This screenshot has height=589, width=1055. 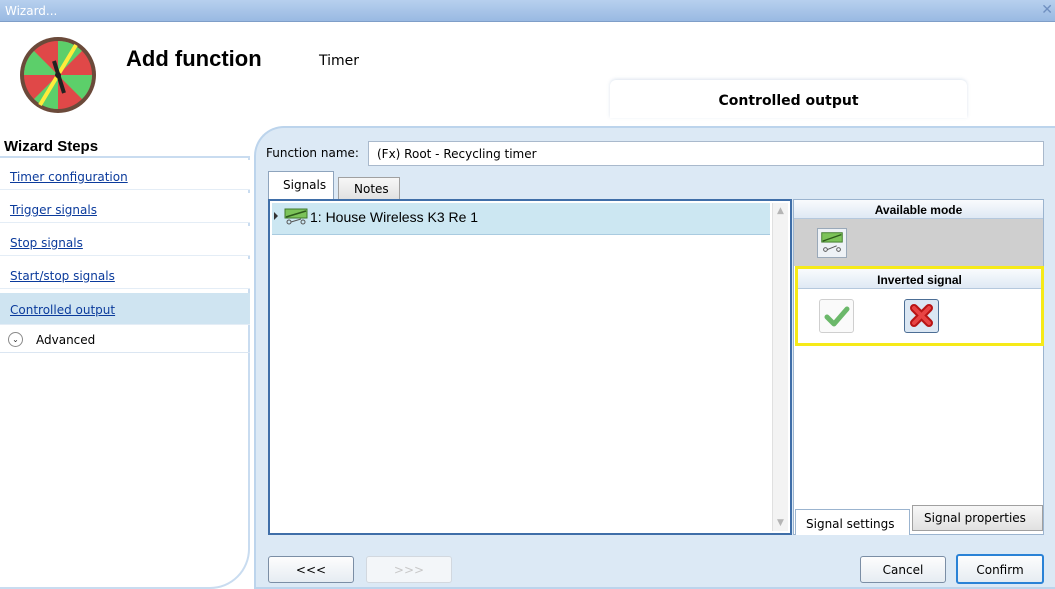 What do you see at coordinates (51, 146) in the screenshot?
I see `sidebar-heading: Wizard Steps` at bounding box center [51, 146].